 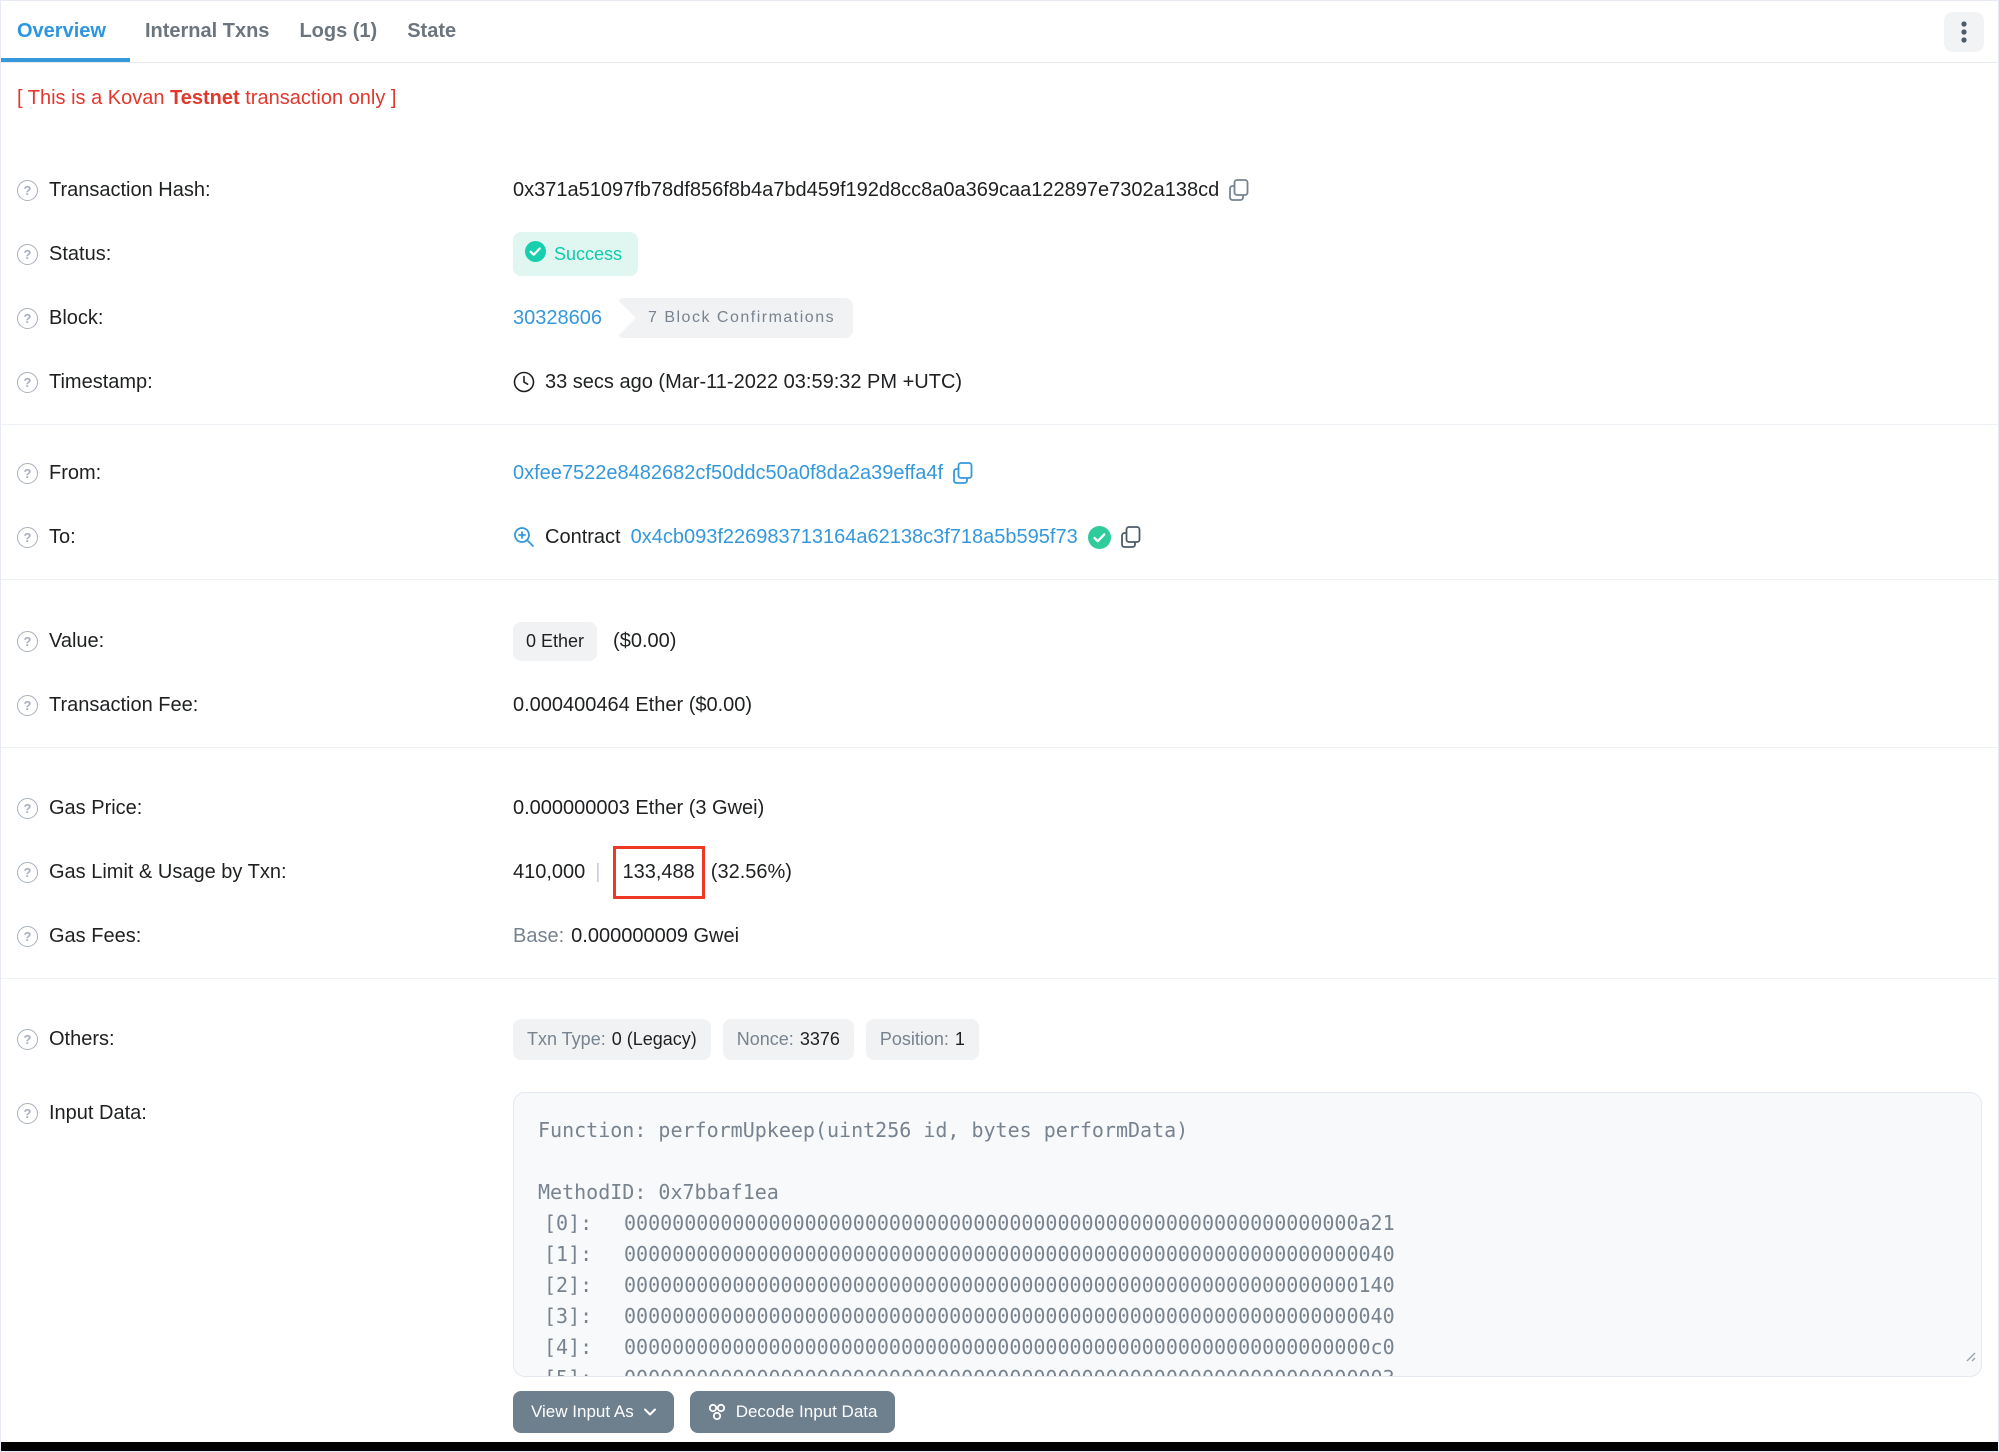 I want to click on tab-bar: Overview Internal Txns Logs (1) State, so click(x=999, y=32).